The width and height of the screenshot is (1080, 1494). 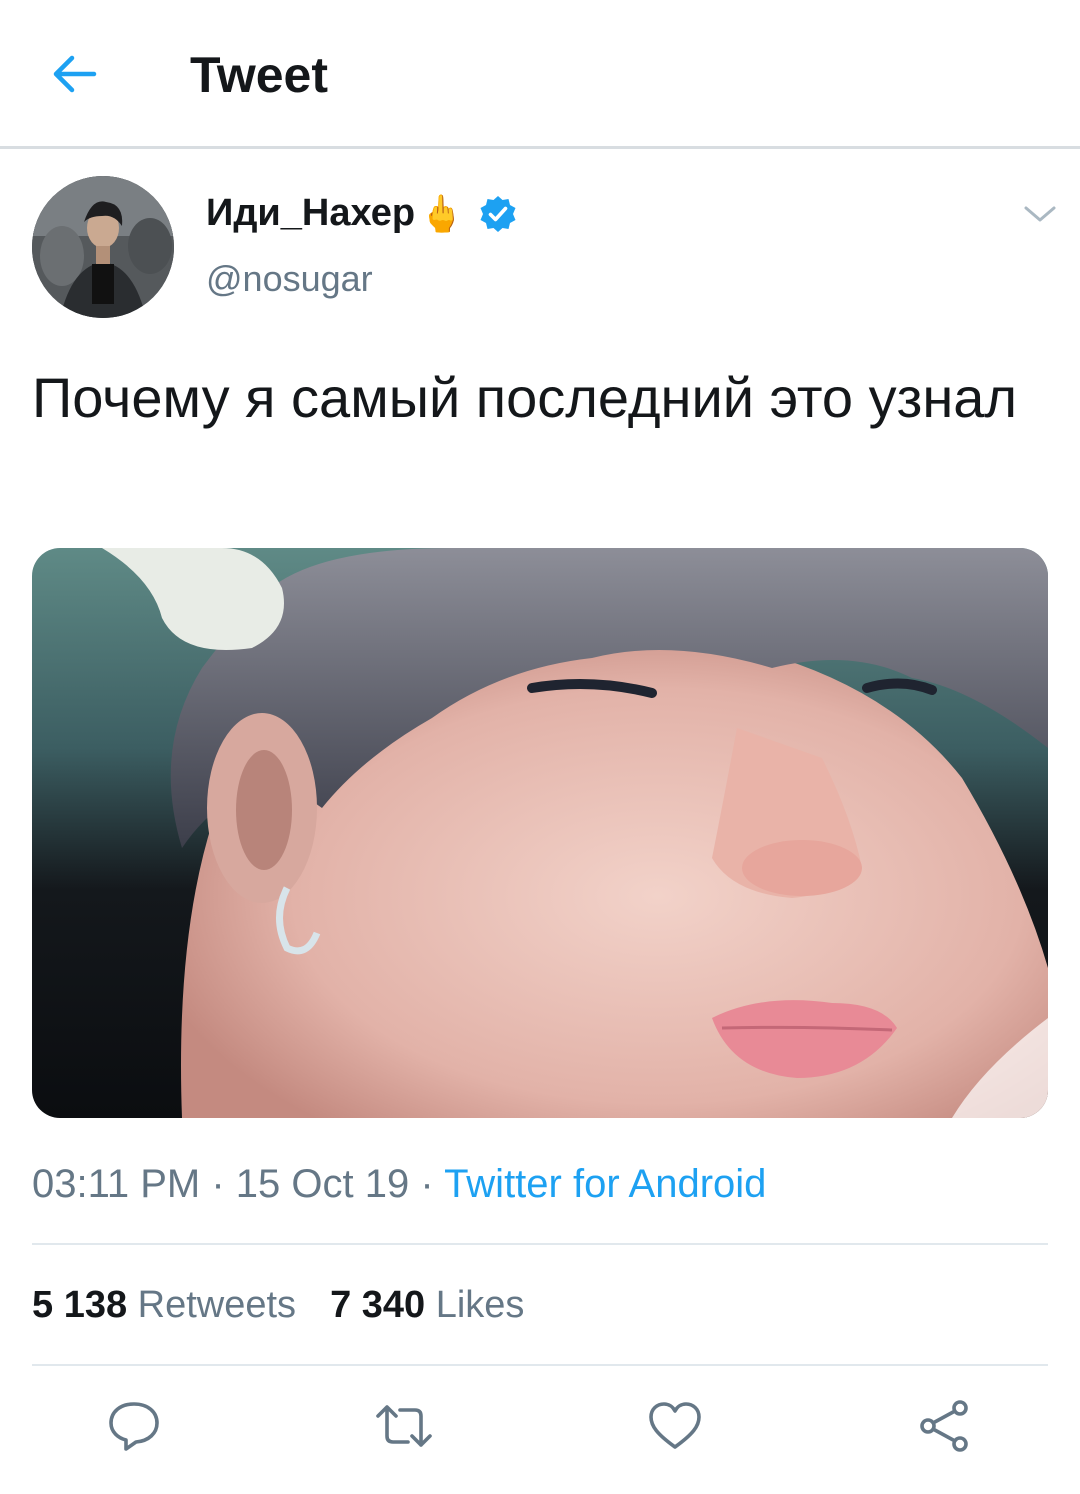 I want to click on verified-badge-icon, so click(x=498, y=213).